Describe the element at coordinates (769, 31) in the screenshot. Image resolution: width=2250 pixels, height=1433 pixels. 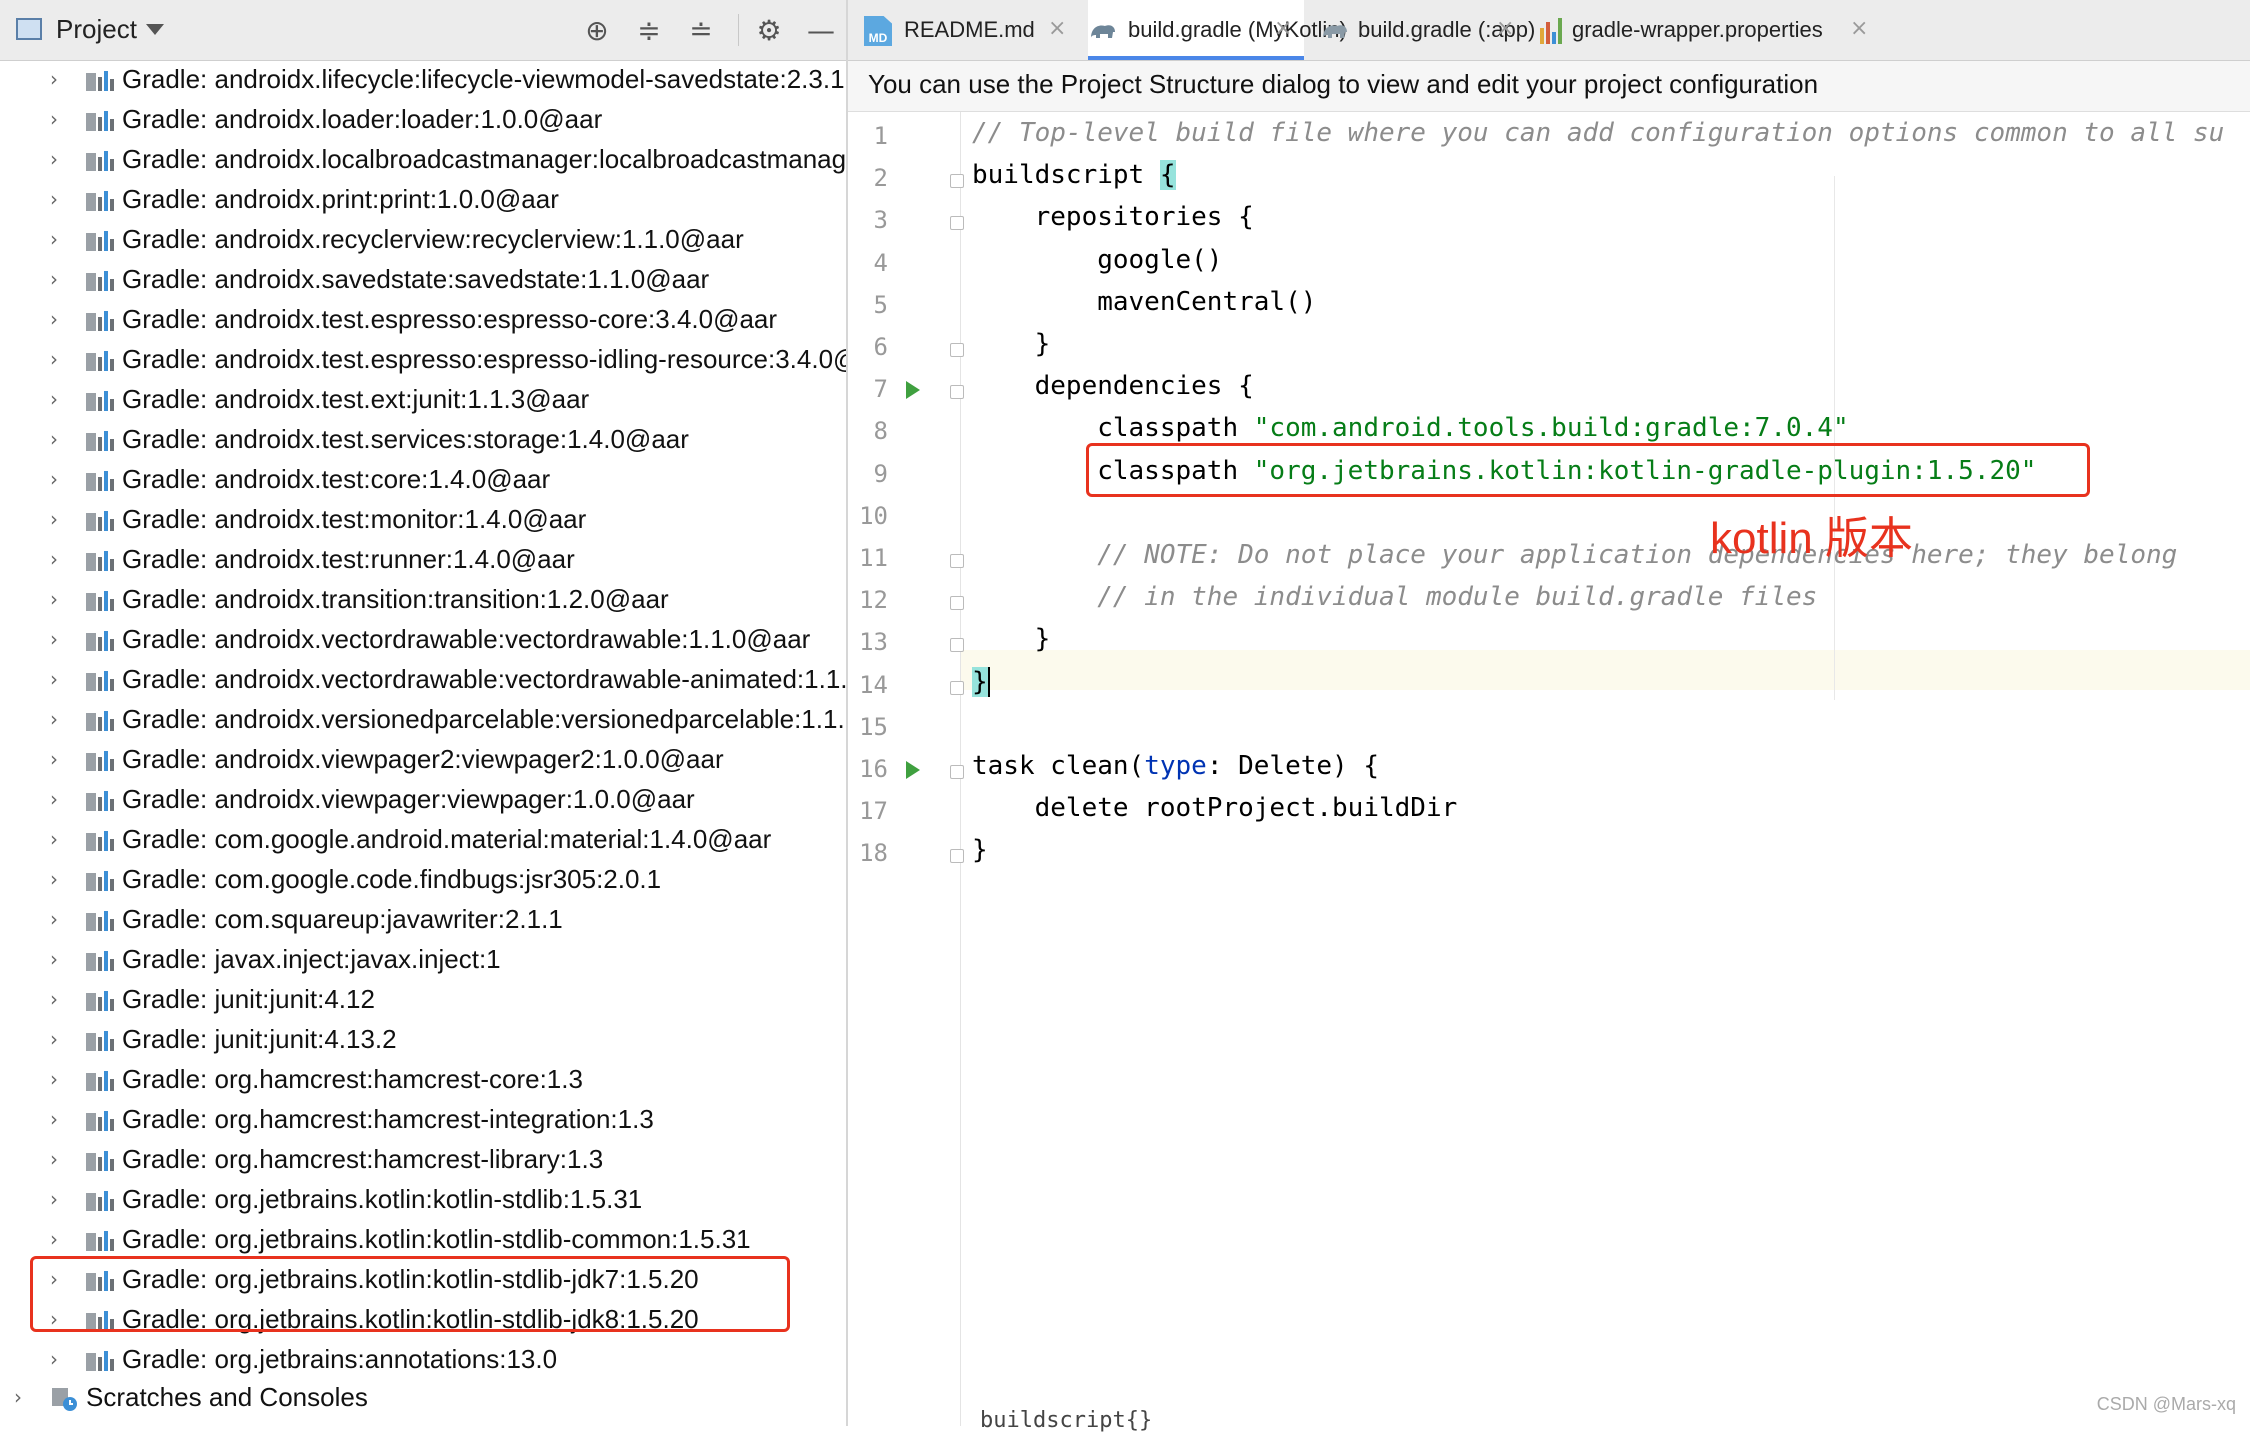
I see `gear-icon: ⚙` at that location.